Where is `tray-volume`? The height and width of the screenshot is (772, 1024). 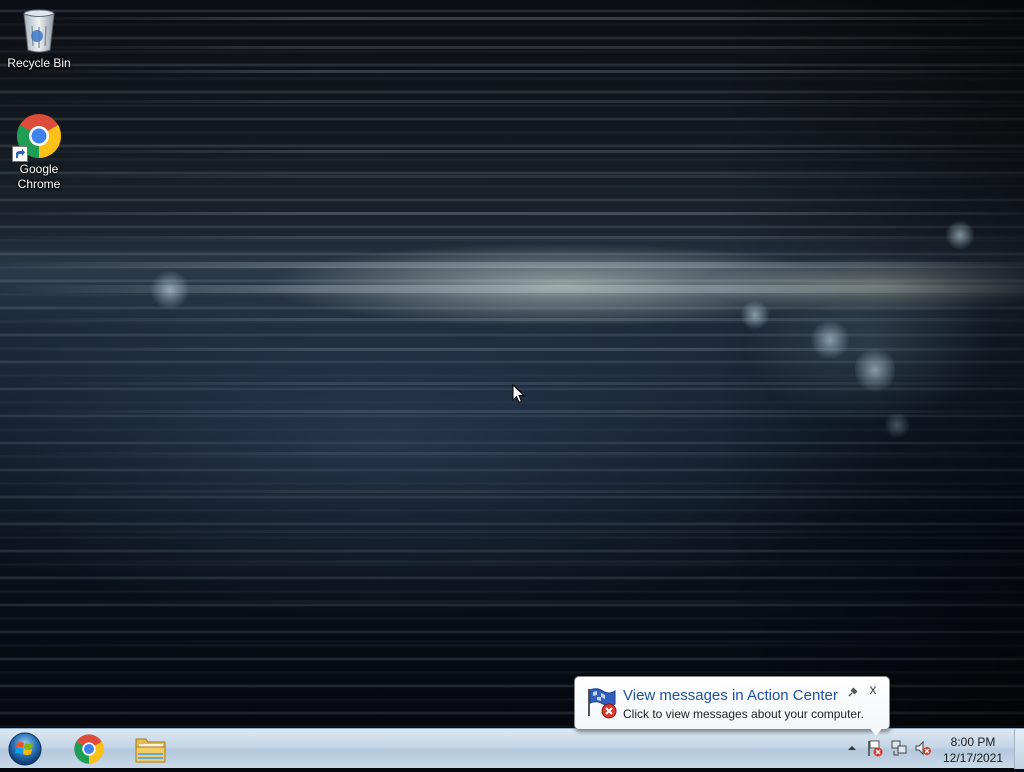
tray-volume is located at coordinates (923, 748).